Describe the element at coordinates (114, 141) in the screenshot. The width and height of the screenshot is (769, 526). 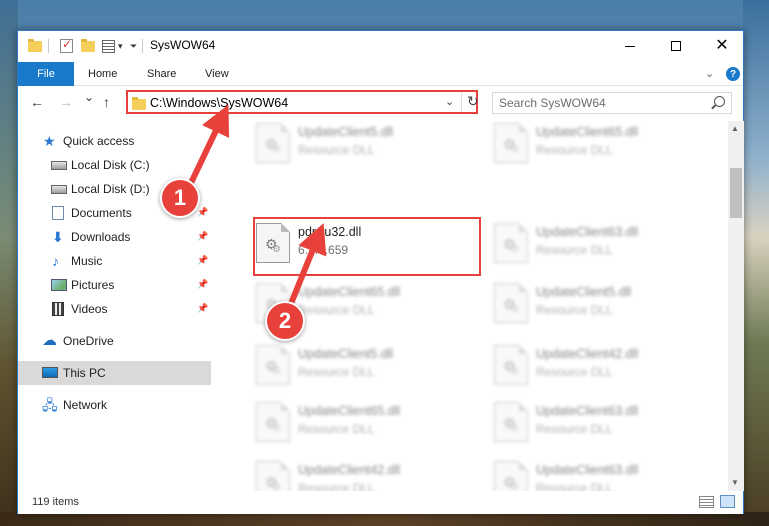
I see `sidebar-item-quick-access: ★ Quick access` at that location.